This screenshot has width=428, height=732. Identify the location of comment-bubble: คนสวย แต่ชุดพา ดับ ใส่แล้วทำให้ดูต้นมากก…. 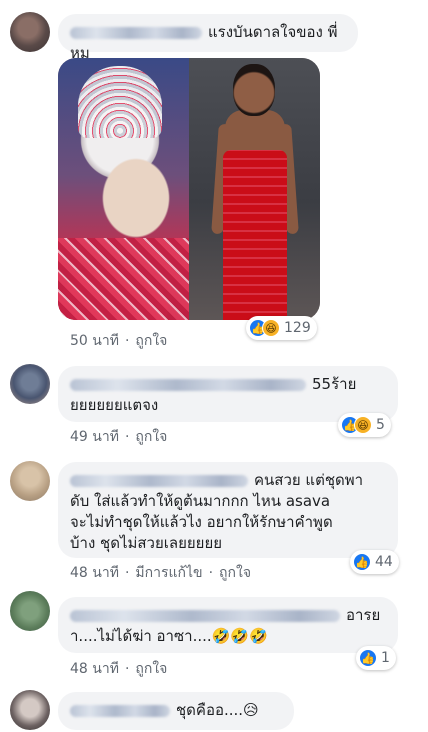
(228, 510).